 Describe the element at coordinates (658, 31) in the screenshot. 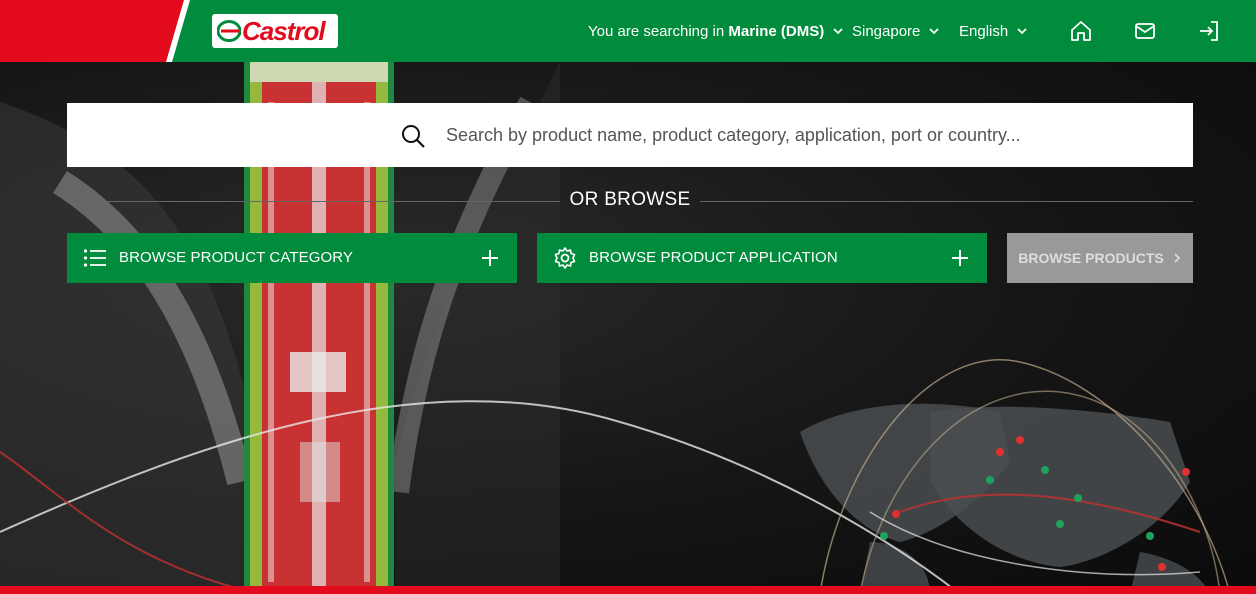

I see `sector-prefix: You are searching in` at that location.